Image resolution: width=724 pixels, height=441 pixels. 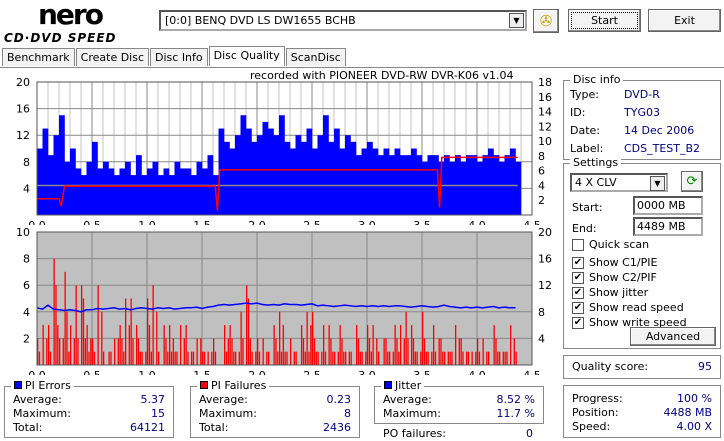 I want to click on exit-button: Exit, so click(x=684, y=20).